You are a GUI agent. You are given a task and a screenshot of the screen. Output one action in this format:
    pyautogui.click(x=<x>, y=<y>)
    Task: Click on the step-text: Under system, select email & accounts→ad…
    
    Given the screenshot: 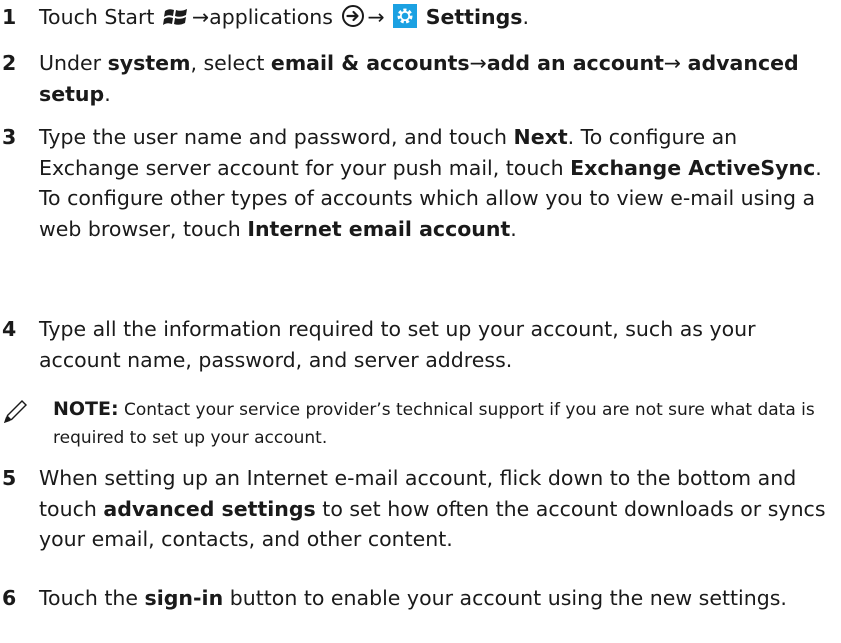 What is the action you would take?
    pyautogui.click(x=419, y=78)
    